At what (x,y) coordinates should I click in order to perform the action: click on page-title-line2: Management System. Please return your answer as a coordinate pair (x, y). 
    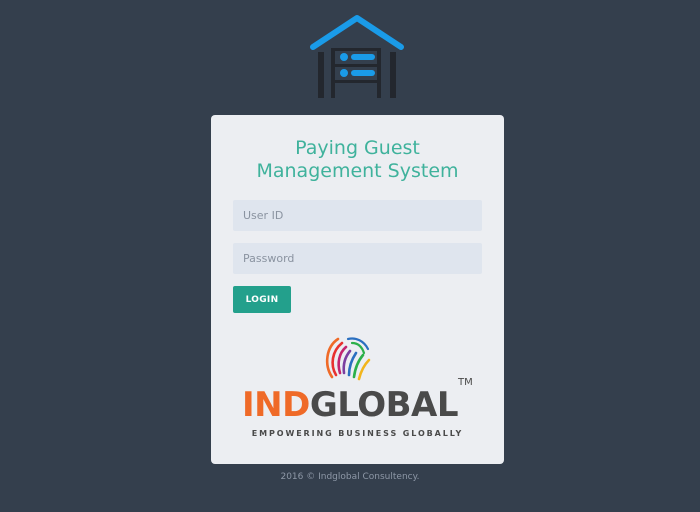
    Looking at the image, I should click on (357, 171).